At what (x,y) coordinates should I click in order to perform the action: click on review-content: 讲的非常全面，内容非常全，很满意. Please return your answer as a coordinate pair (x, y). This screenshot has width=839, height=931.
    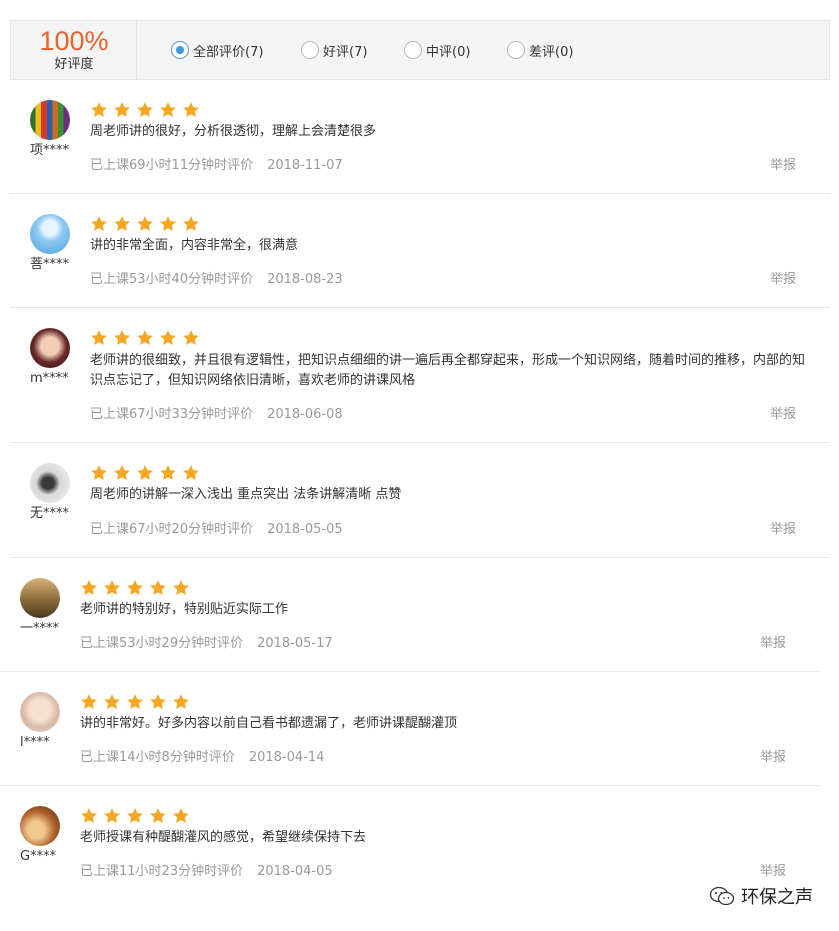
    Looking at the image, I should click on (194, 245).